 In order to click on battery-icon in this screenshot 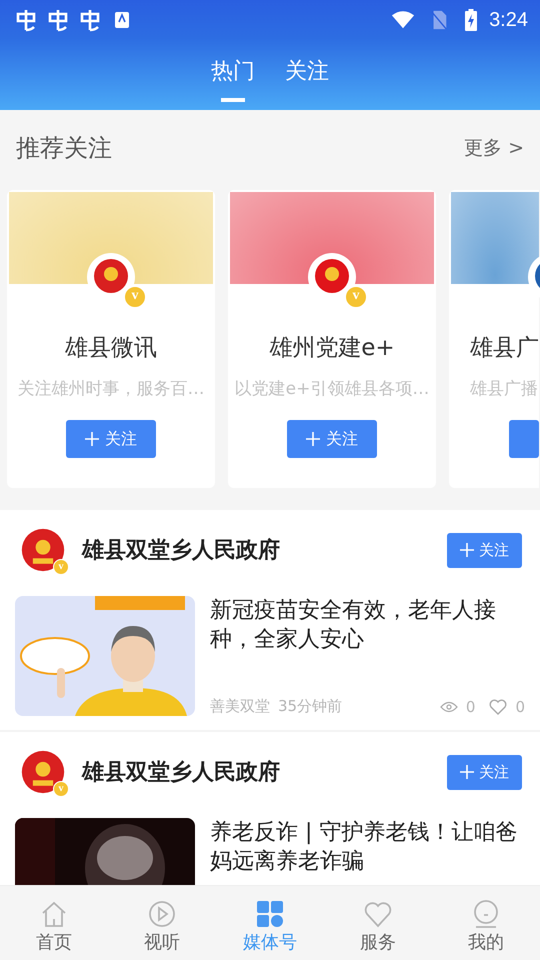, I will do `click(471, 20)`.